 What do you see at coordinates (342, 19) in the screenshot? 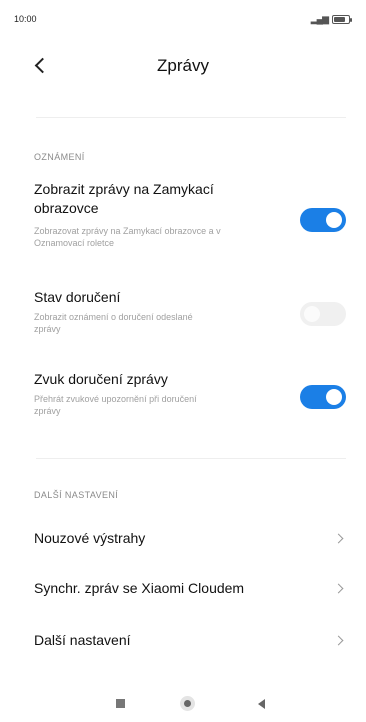
I see `battery-icon` at bounding box center [342, 19].